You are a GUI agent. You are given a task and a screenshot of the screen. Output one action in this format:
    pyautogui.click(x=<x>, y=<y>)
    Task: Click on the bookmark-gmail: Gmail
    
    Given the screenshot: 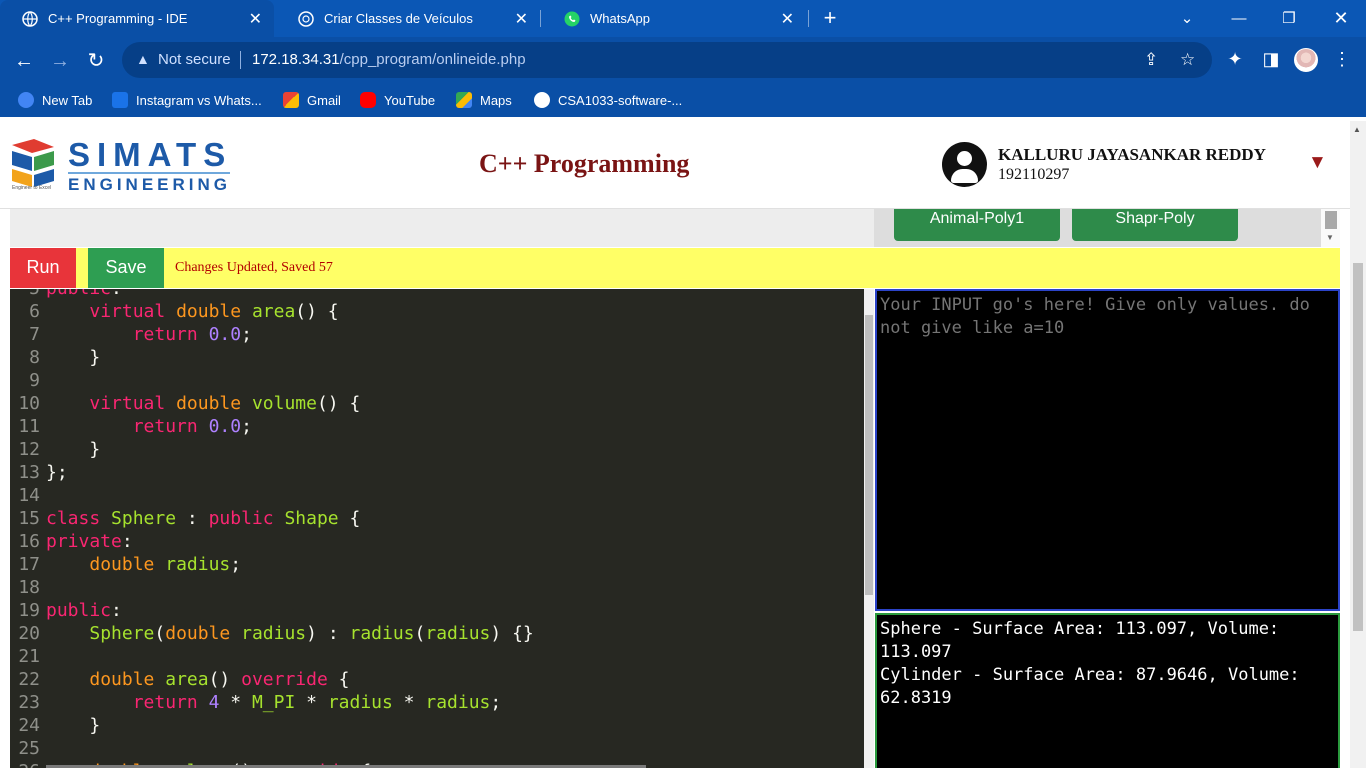 What is the action you would take?
    pyautogui.click(x=312, y=100)
    